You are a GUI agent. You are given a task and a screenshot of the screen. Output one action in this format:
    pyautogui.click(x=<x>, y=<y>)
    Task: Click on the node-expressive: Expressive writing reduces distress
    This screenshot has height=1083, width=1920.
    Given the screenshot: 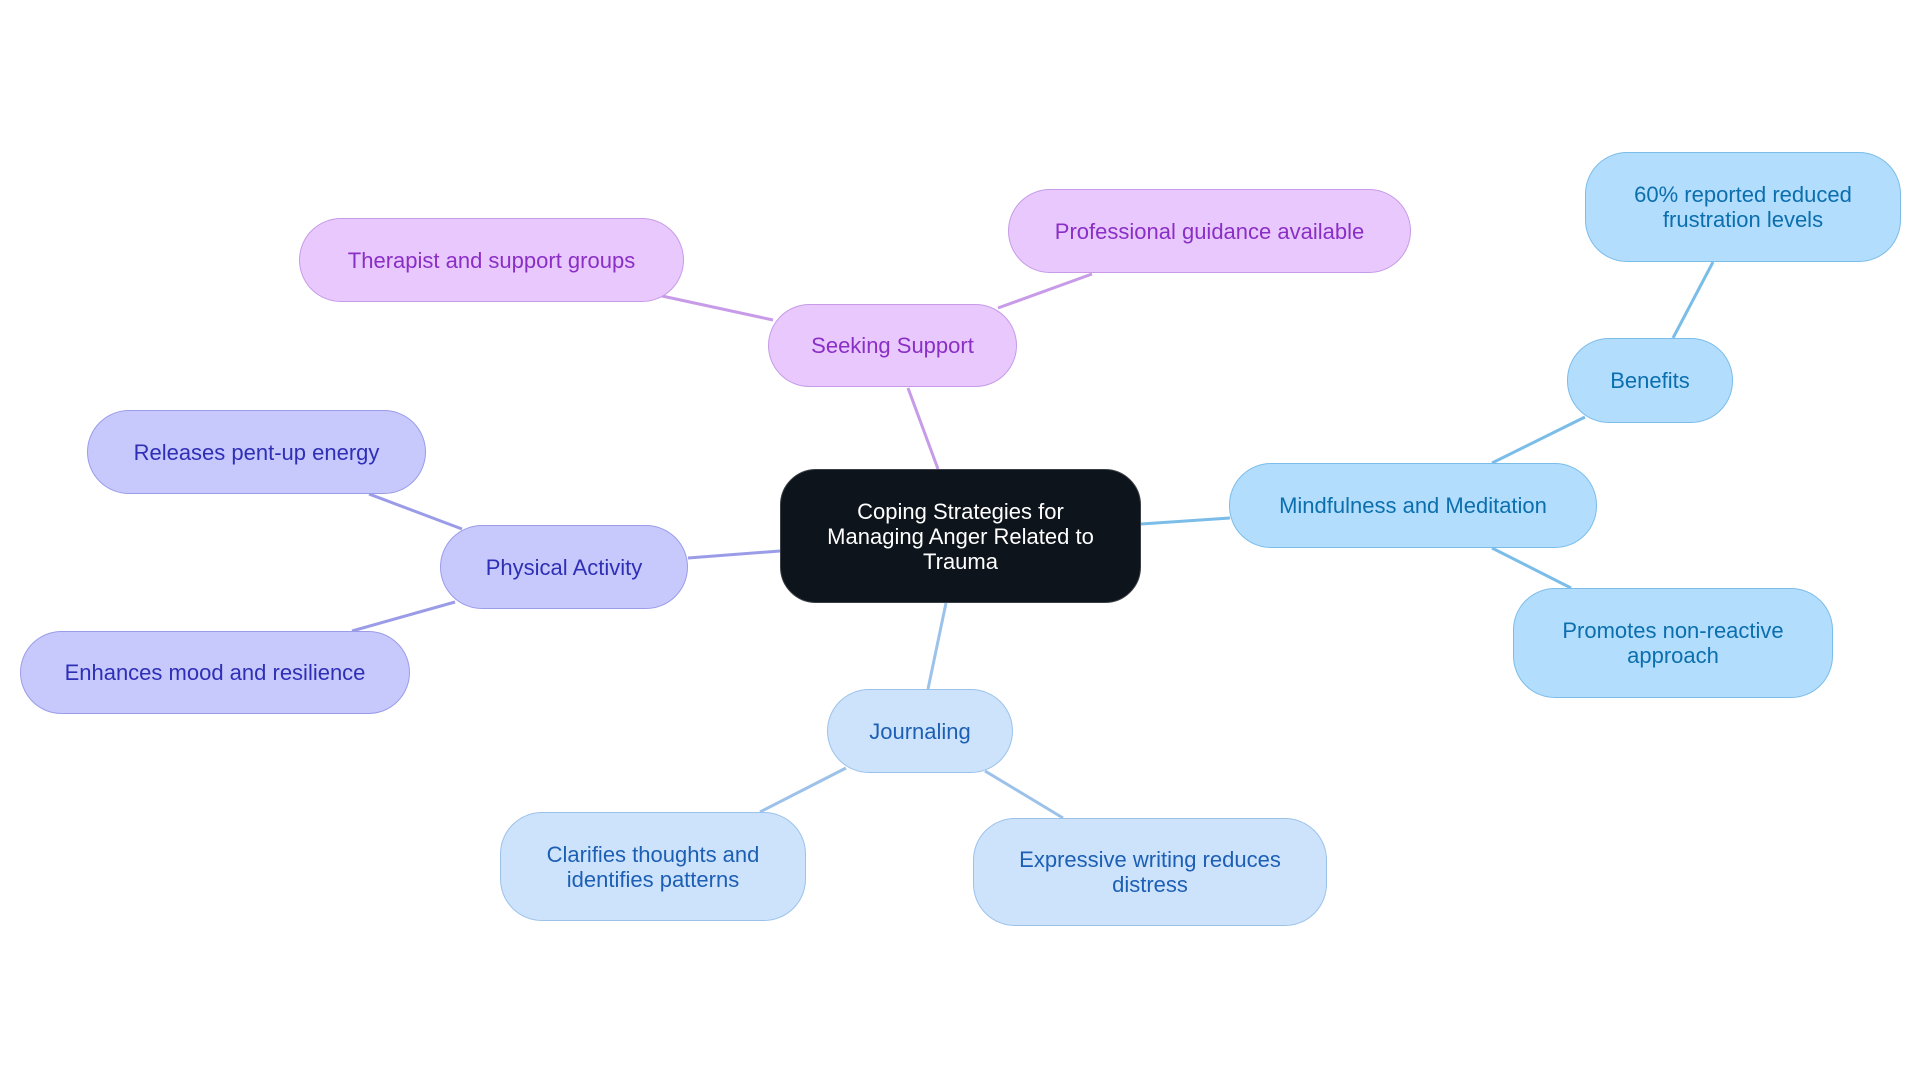 What is the action you would take?
    pyautogui.click(x=1150, y=872)
    